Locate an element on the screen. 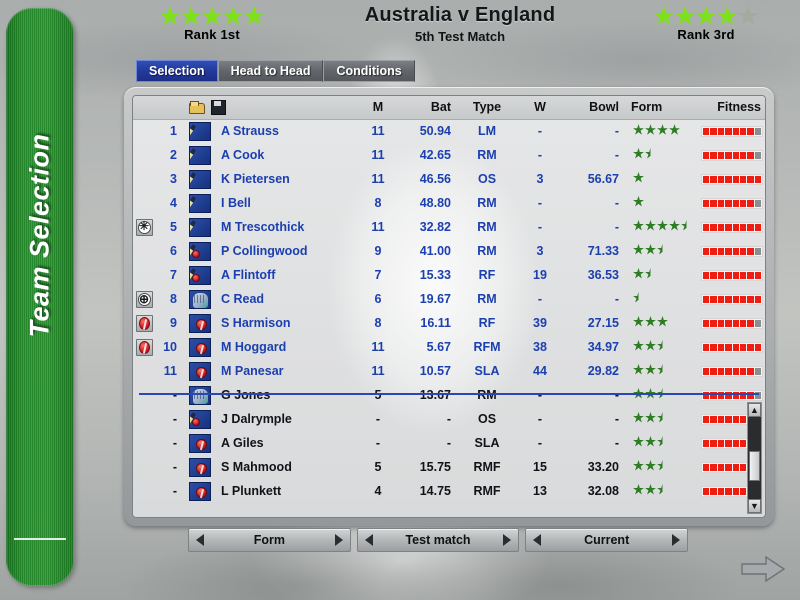 The height and width of the screenshot is (600, 800). table-row: 7 A Flintoff 7 15.33 RF 19 36.53 is located at coordinates (449, 275).